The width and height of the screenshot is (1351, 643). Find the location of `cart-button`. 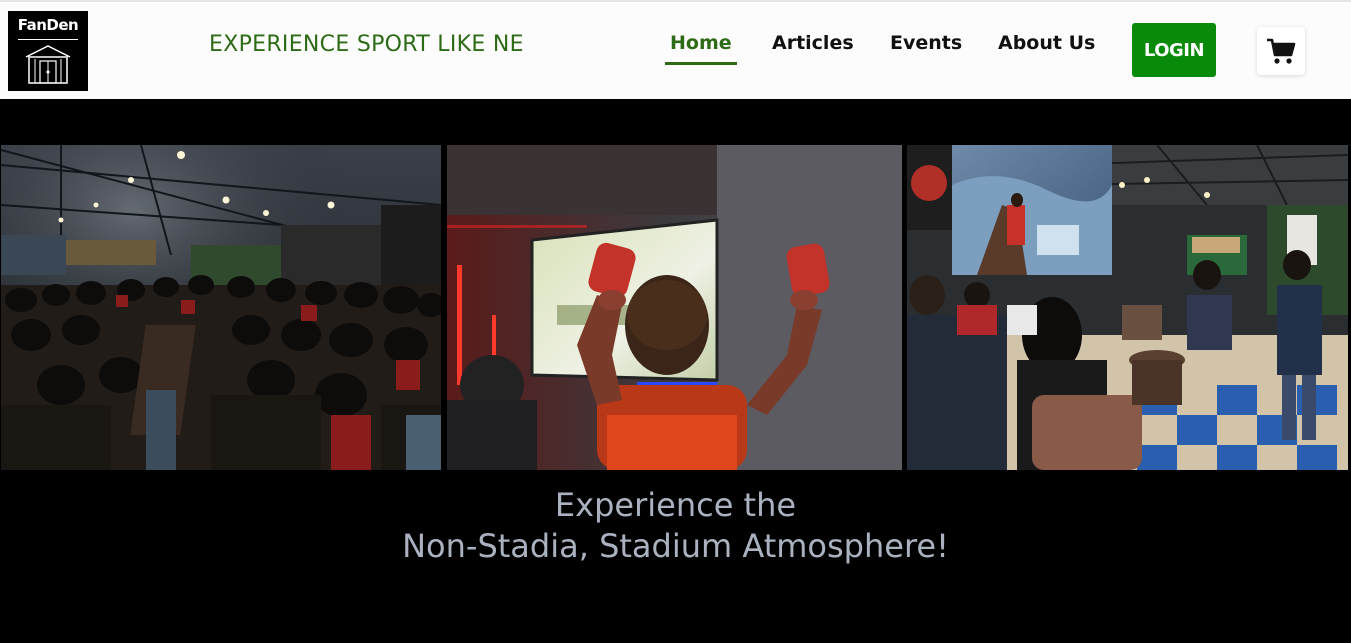

cart-button is located at coordinates (1281, 51).